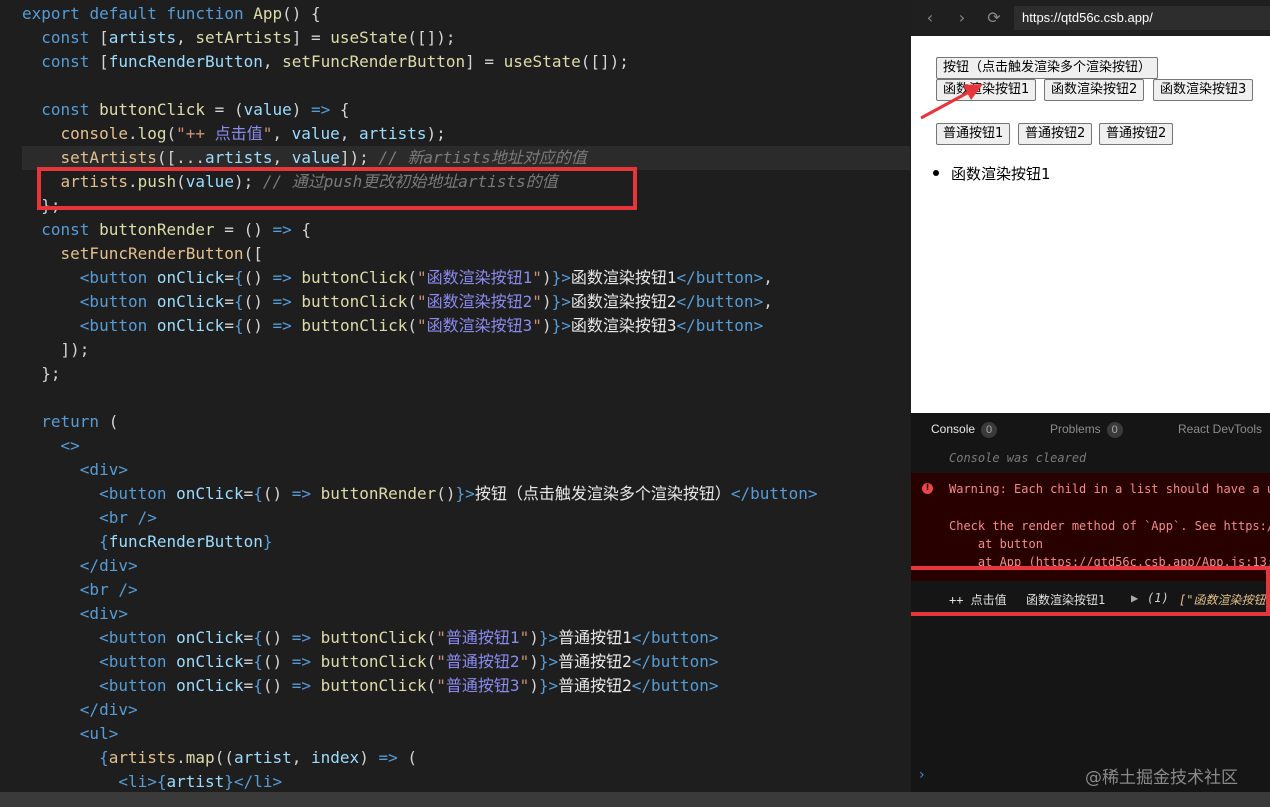 This screenshot has height=807, width=1270. I want to click on error-icon: !, so click(927, 488).